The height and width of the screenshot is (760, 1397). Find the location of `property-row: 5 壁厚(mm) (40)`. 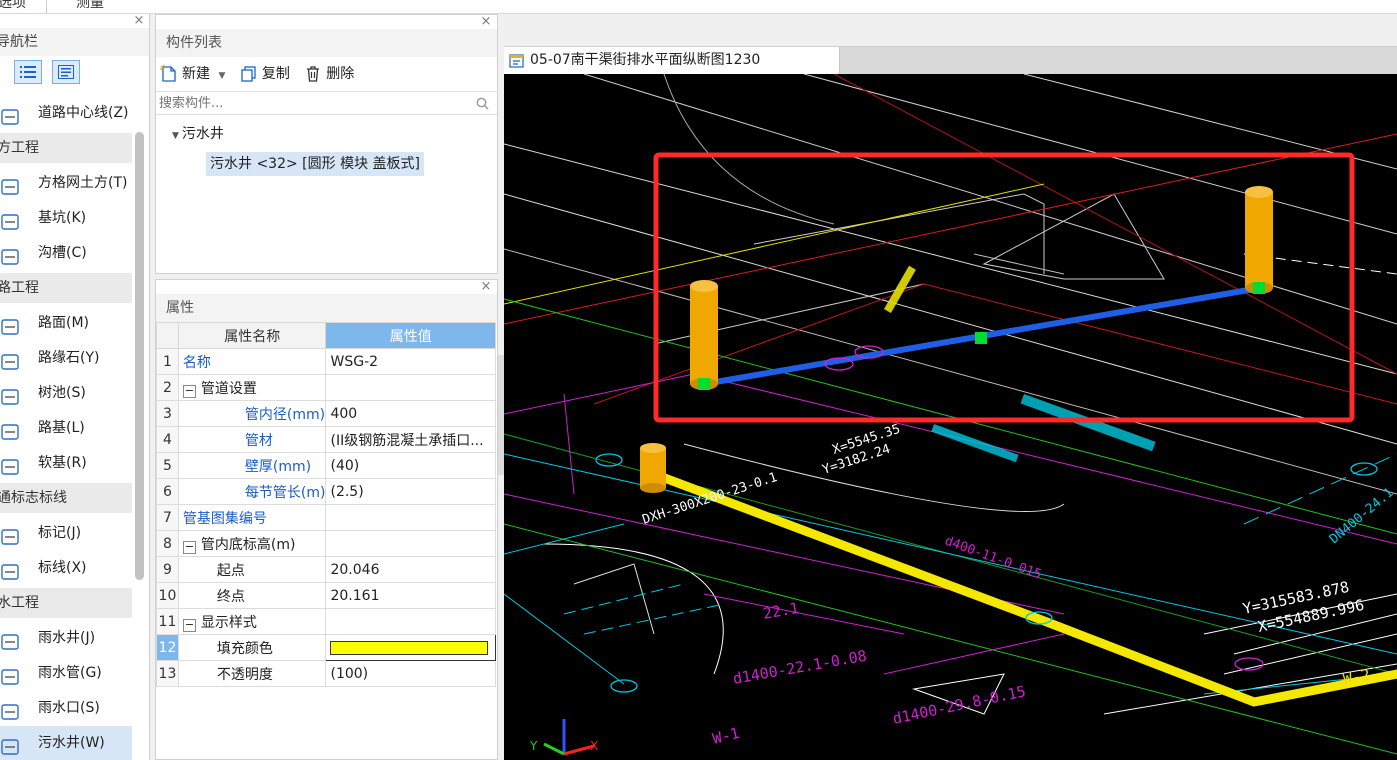

property-row: 5 壁厚(mm) (40) is located at coordinates (326, 465).